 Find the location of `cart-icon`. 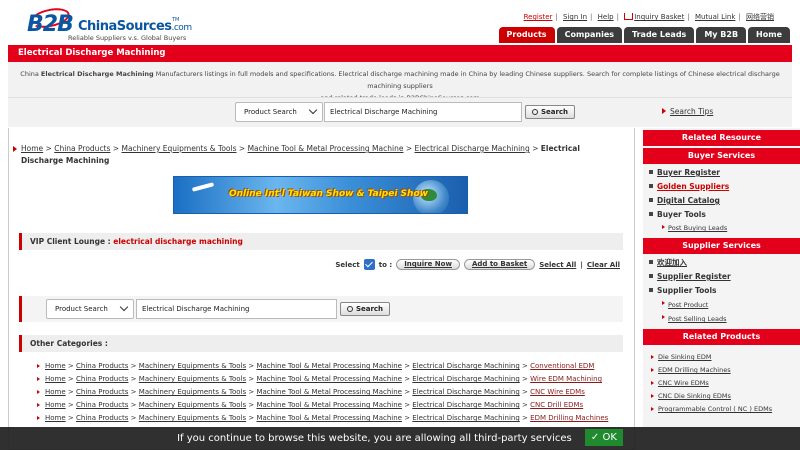

cart-icon is located at coordinates (629, 16).